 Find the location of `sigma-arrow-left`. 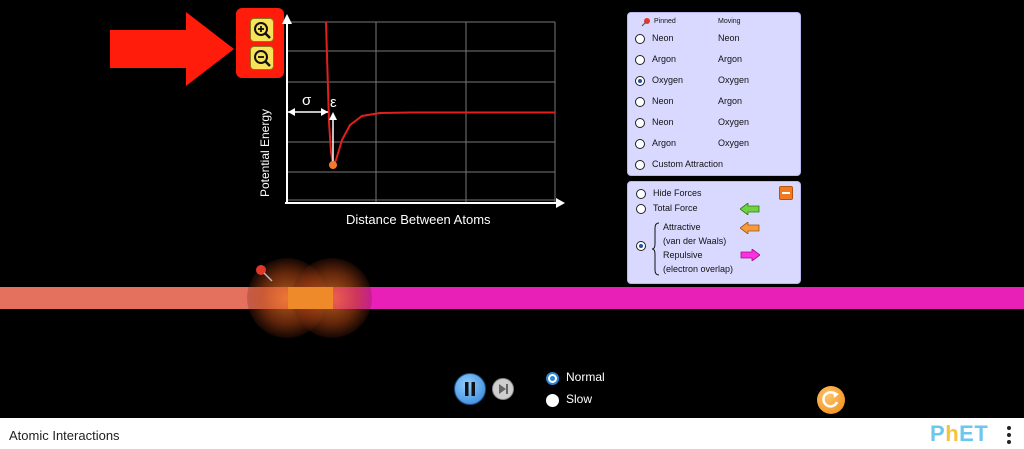

sigma-arrow-left is located at coordinates (291, 112).